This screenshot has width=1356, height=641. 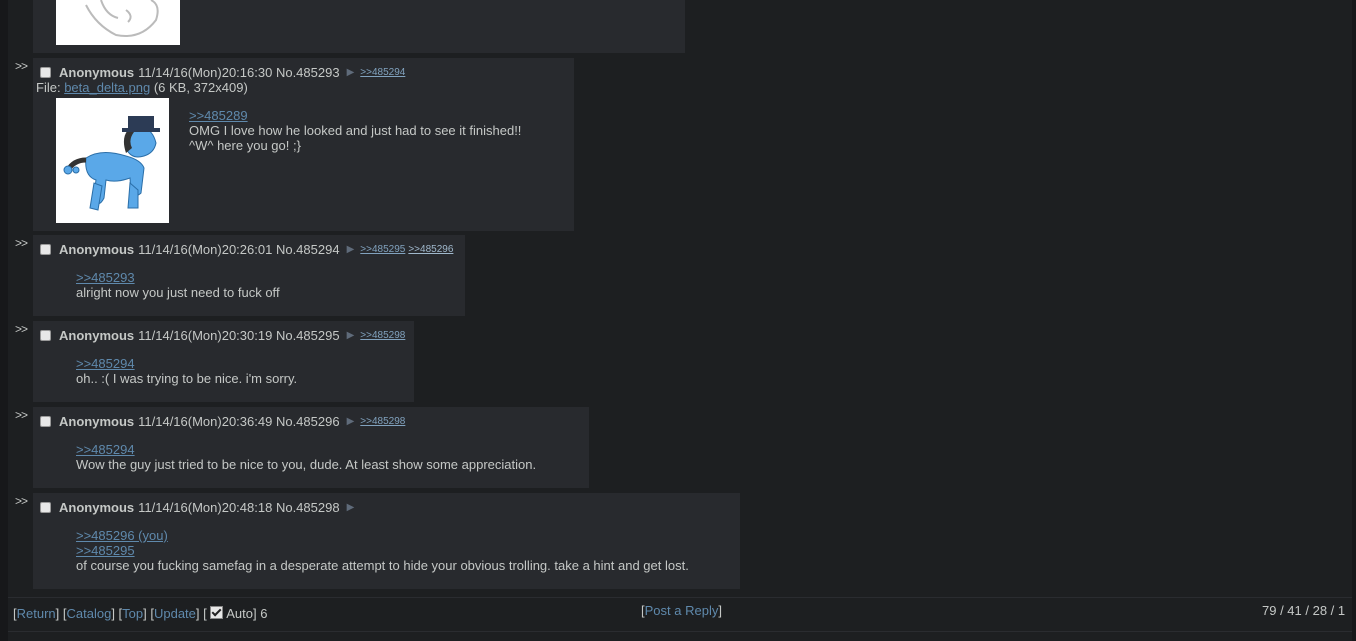 What do you see at coordinates (205, 249) in the screenshot?
I see `post-date: 11/14/16(Mon)20:26:01` at bounding box center [205, 249].